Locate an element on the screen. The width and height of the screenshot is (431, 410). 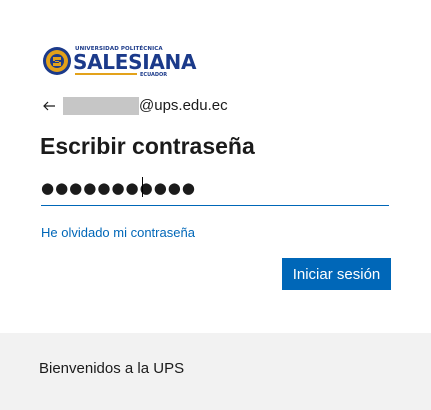
identity-row: @ups.edu.ec is located at coordinates (134, 106).